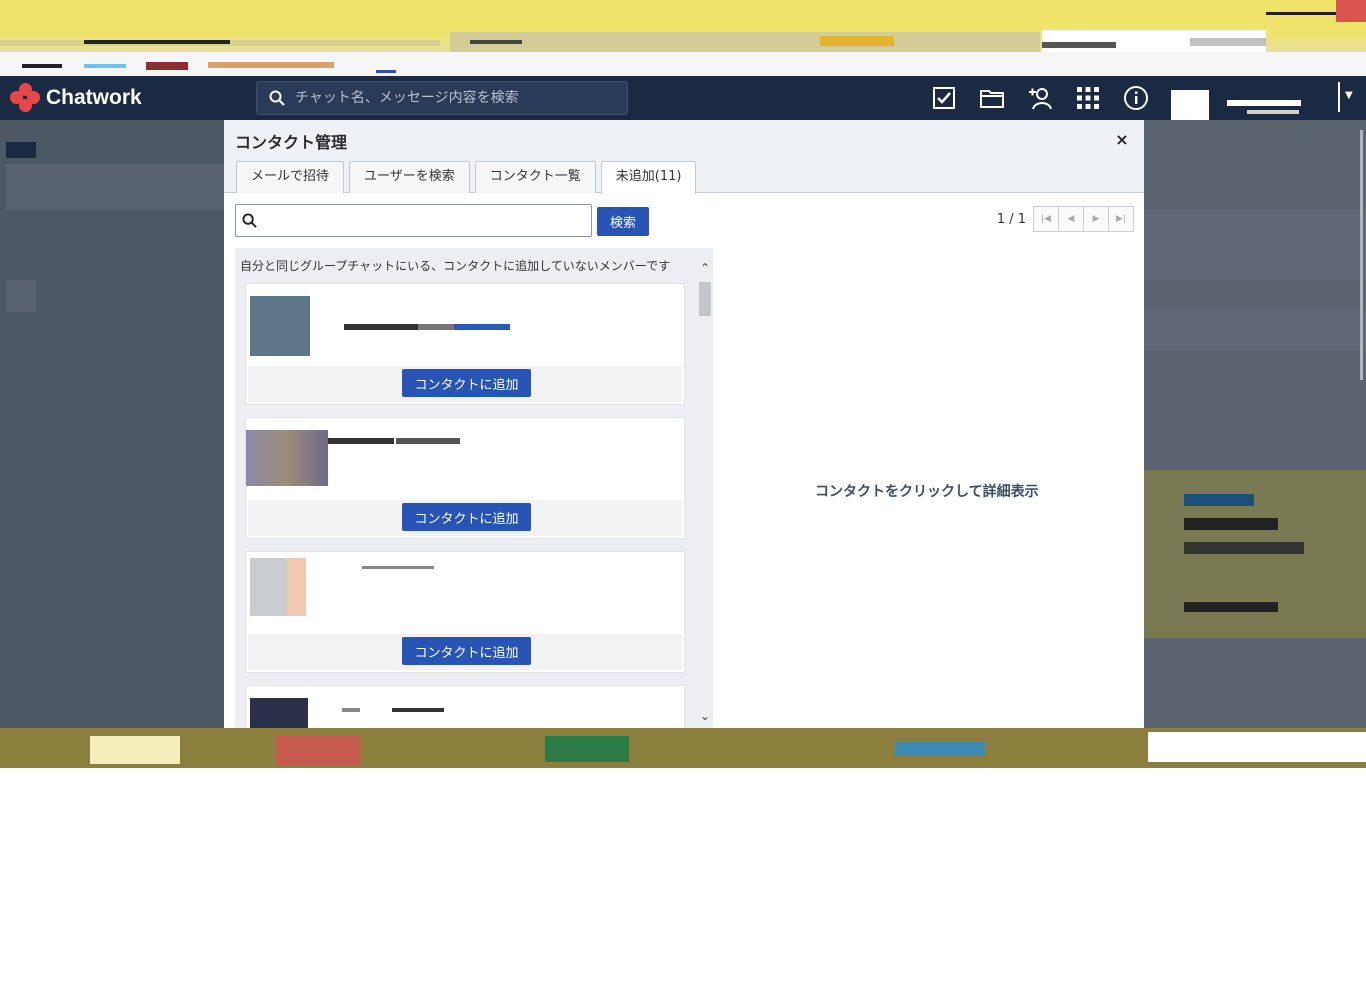 The width and height of the screenshot is (1366, 1000). I want to click on dialog-title: コンタクト管理, so click(291, 142).